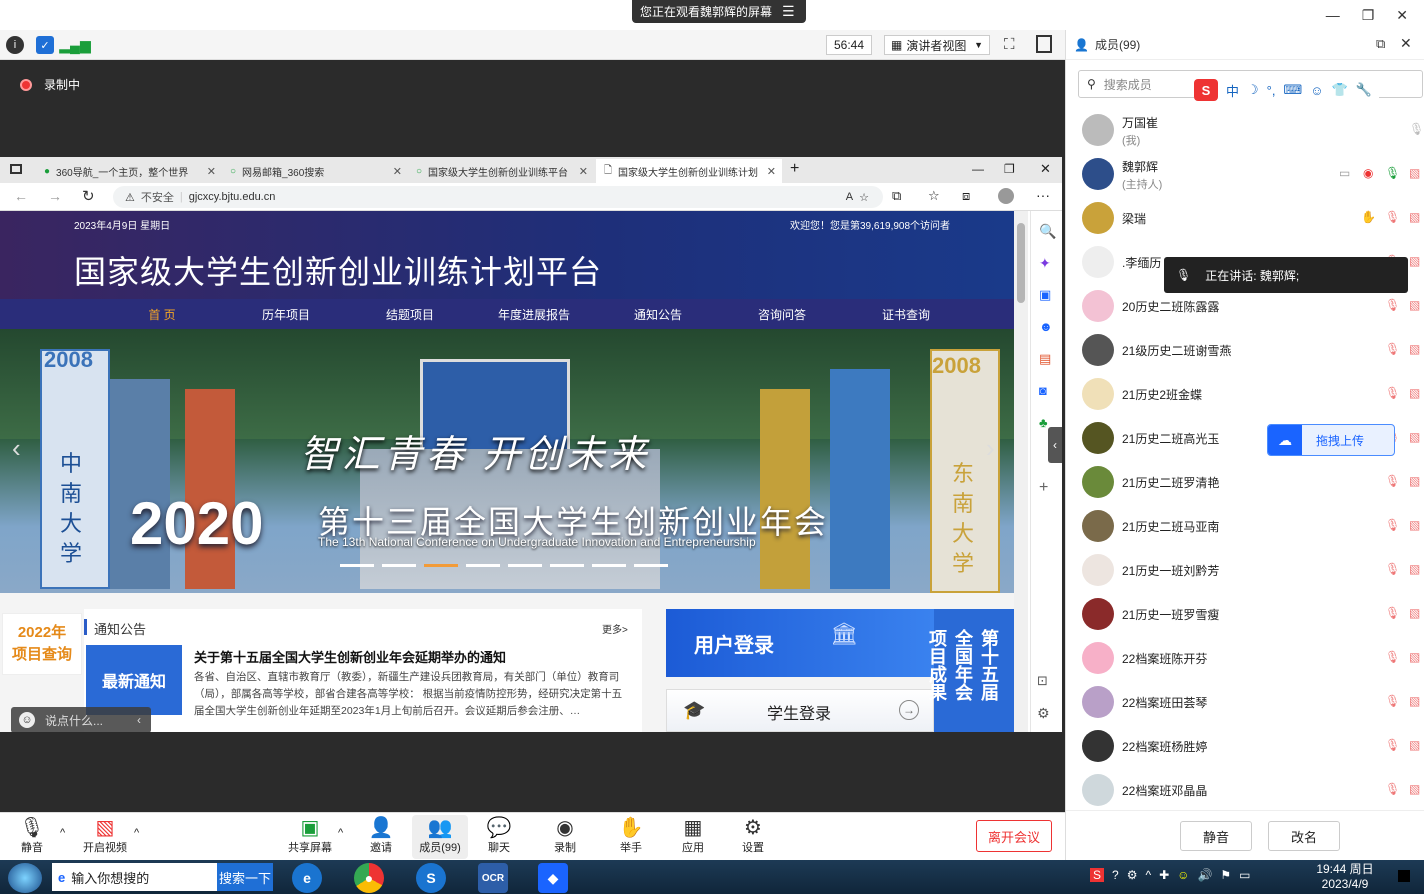 The height and width of the screenshot is (894, 1424). Describe the element at coordinates (21, 196) in the screenshot. I see `back-icon: ←` at that location.